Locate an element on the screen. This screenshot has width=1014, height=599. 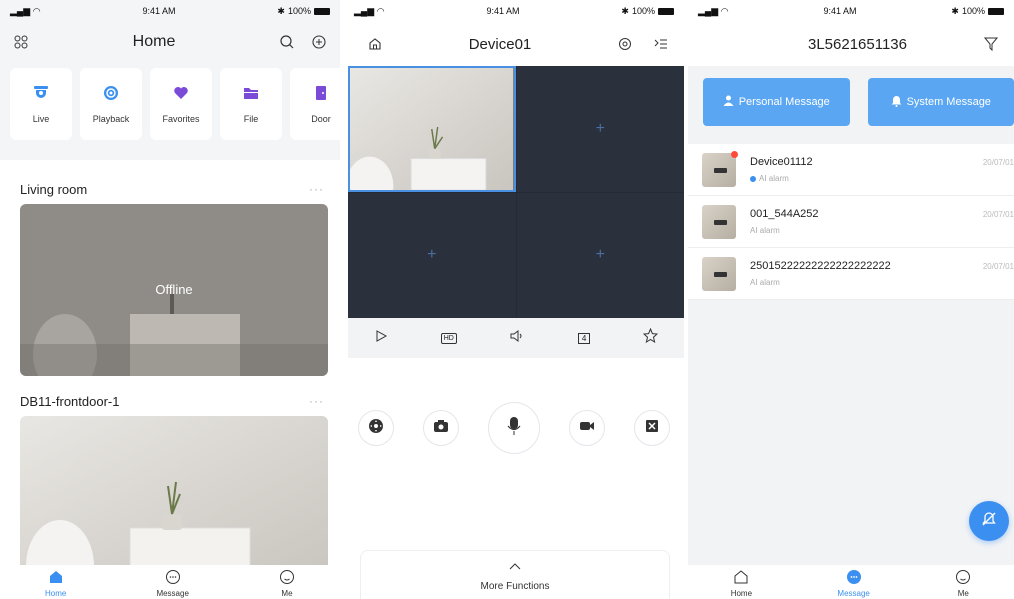
camera-preview-living-room: Offline is located at coordinates (174, 290).